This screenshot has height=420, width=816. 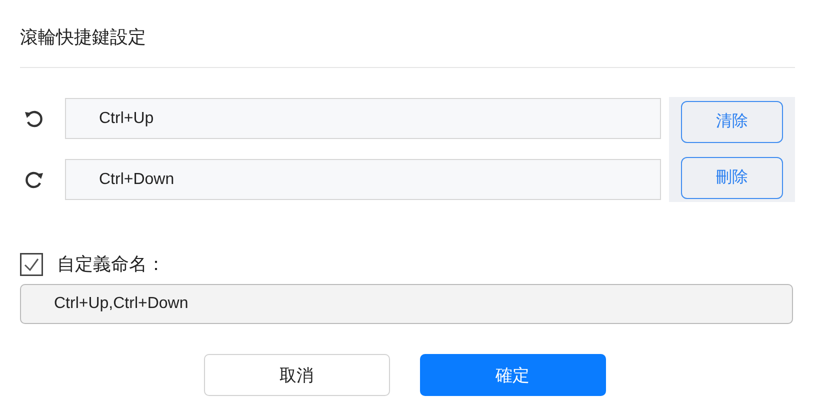 What do you see at coordinates (31, 264) in the screenshot?
I see `checkbox` at bounding box center [31, 264].